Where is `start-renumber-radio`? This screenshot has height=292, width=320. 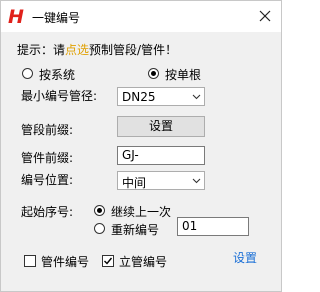 start-renumber-radio is located at coordinates (99, 228).